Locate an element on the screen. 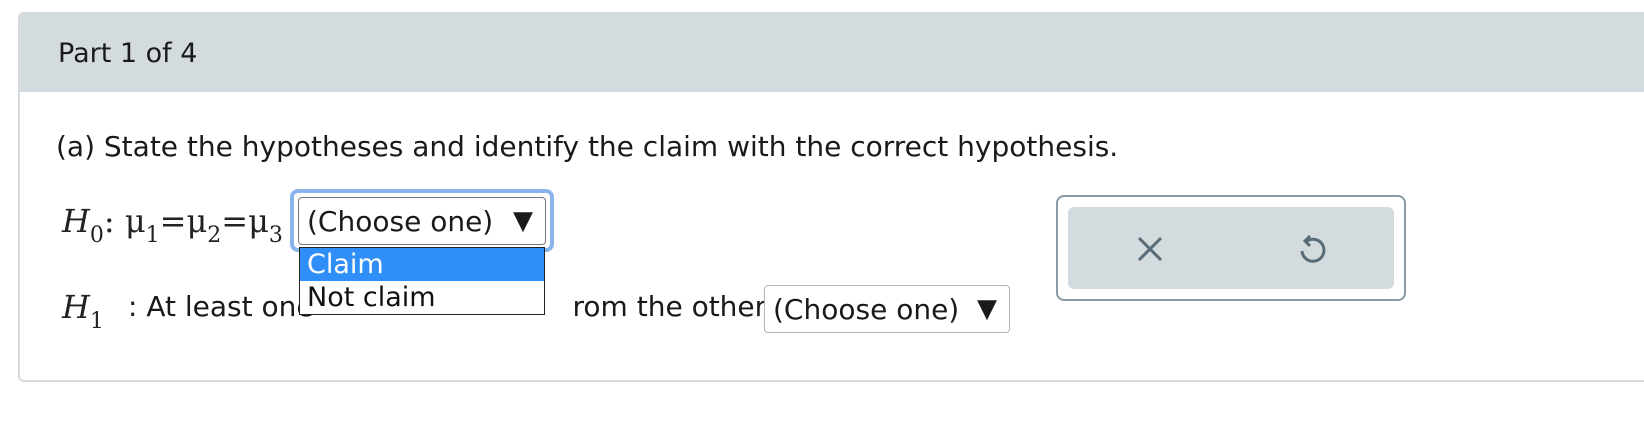 The height and width of the screenshot is (448, 1644). h0-select-value: (Choose one) is located at coordinates (400, 221).